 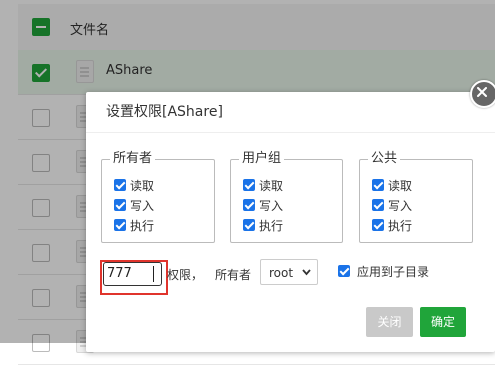 What do you see at coordinates (393, 272) in the screenshot?
I see `apply-subdirs-label: 应用到子目录` at bounding box center [393, 272].